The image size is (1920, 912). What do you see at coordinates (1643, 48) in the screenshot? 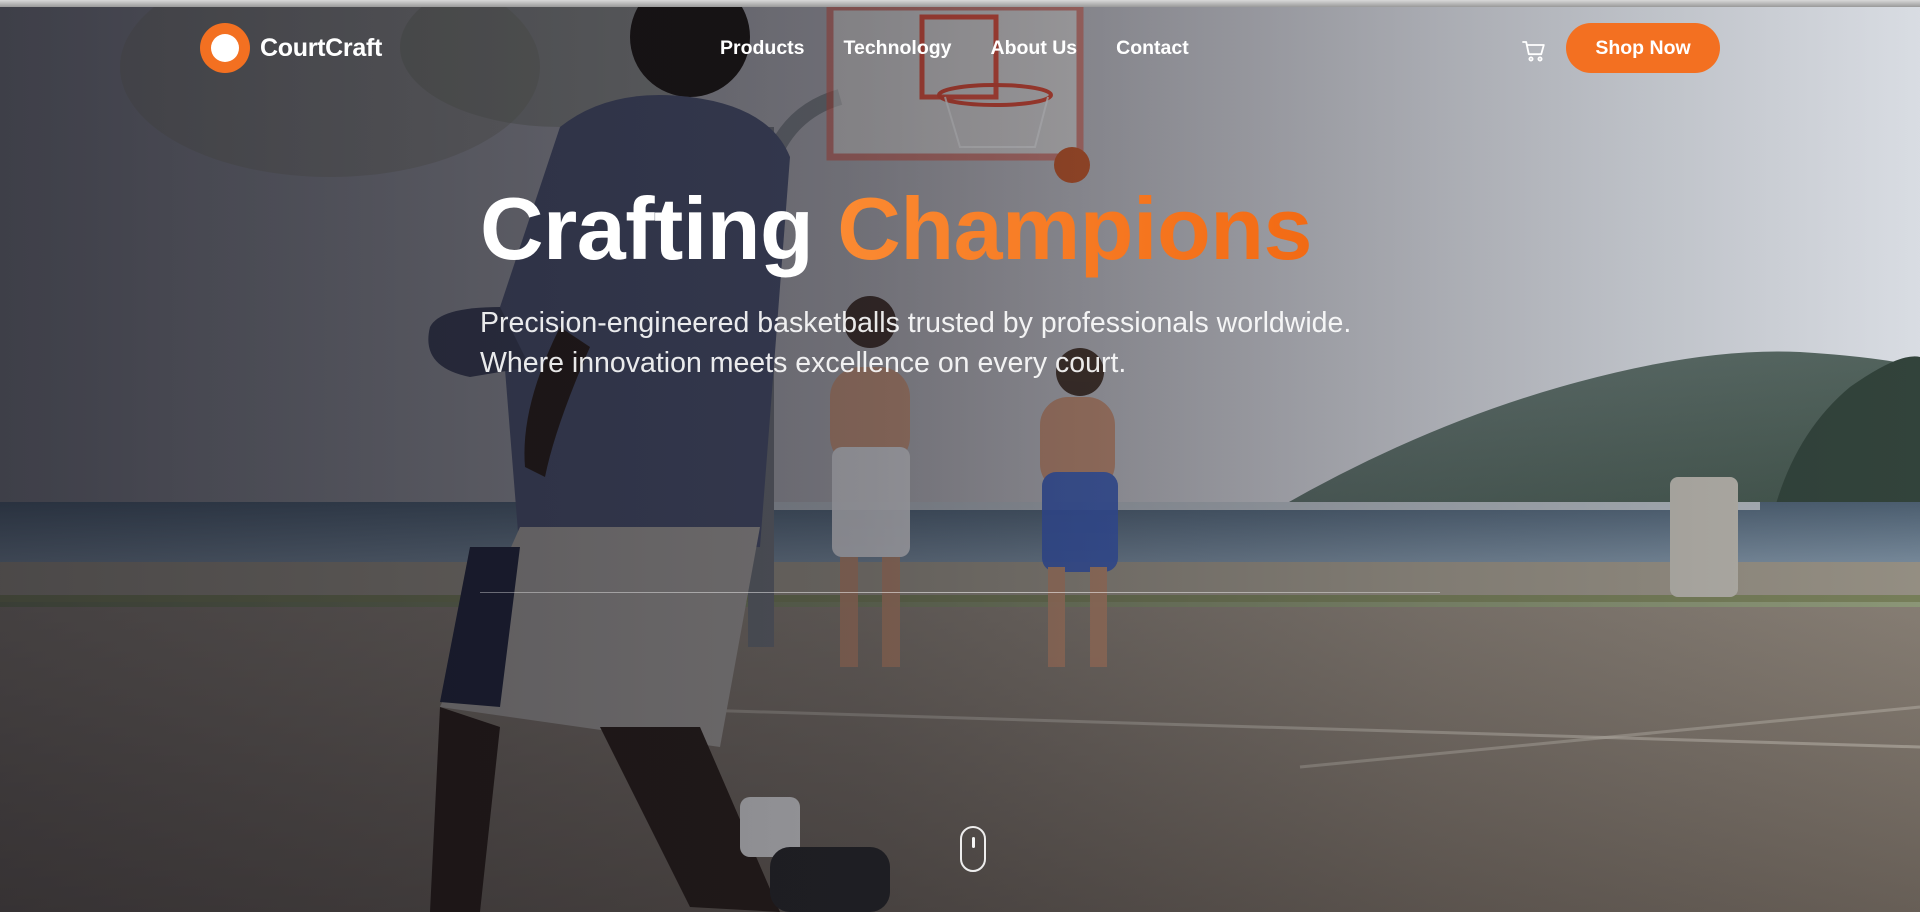
I see `shop-now-button: Shop Now` at bounding box center [1643, 48].